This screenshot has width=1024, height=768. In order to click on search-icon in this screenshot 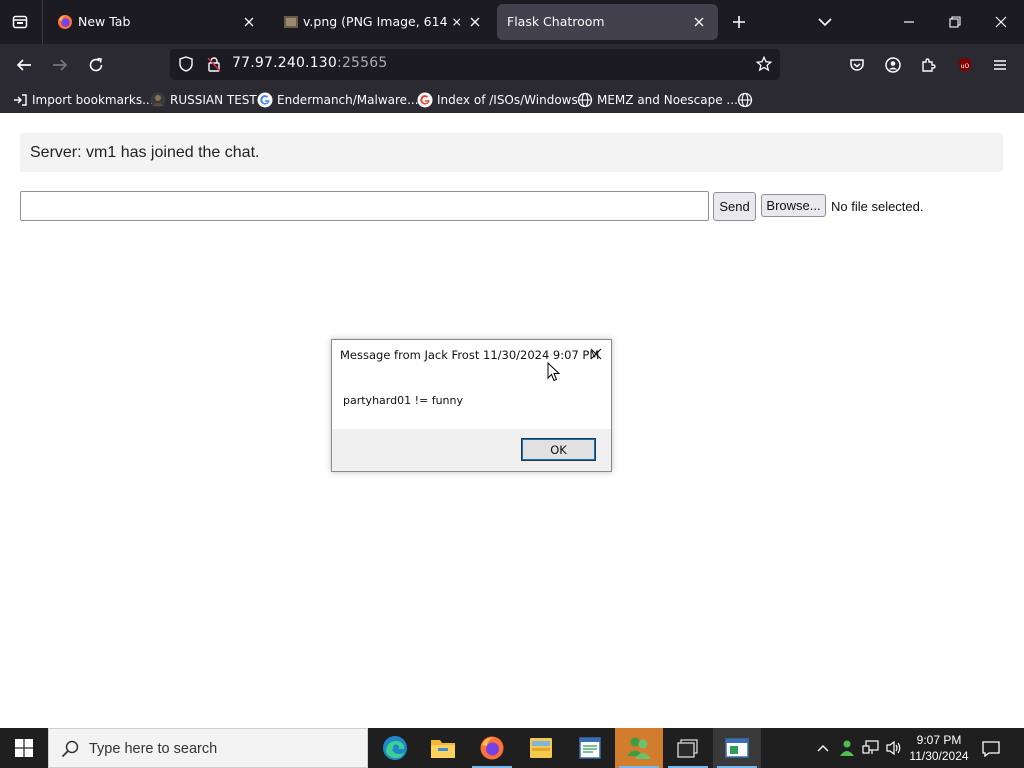, I will do `click(70, 751)`.